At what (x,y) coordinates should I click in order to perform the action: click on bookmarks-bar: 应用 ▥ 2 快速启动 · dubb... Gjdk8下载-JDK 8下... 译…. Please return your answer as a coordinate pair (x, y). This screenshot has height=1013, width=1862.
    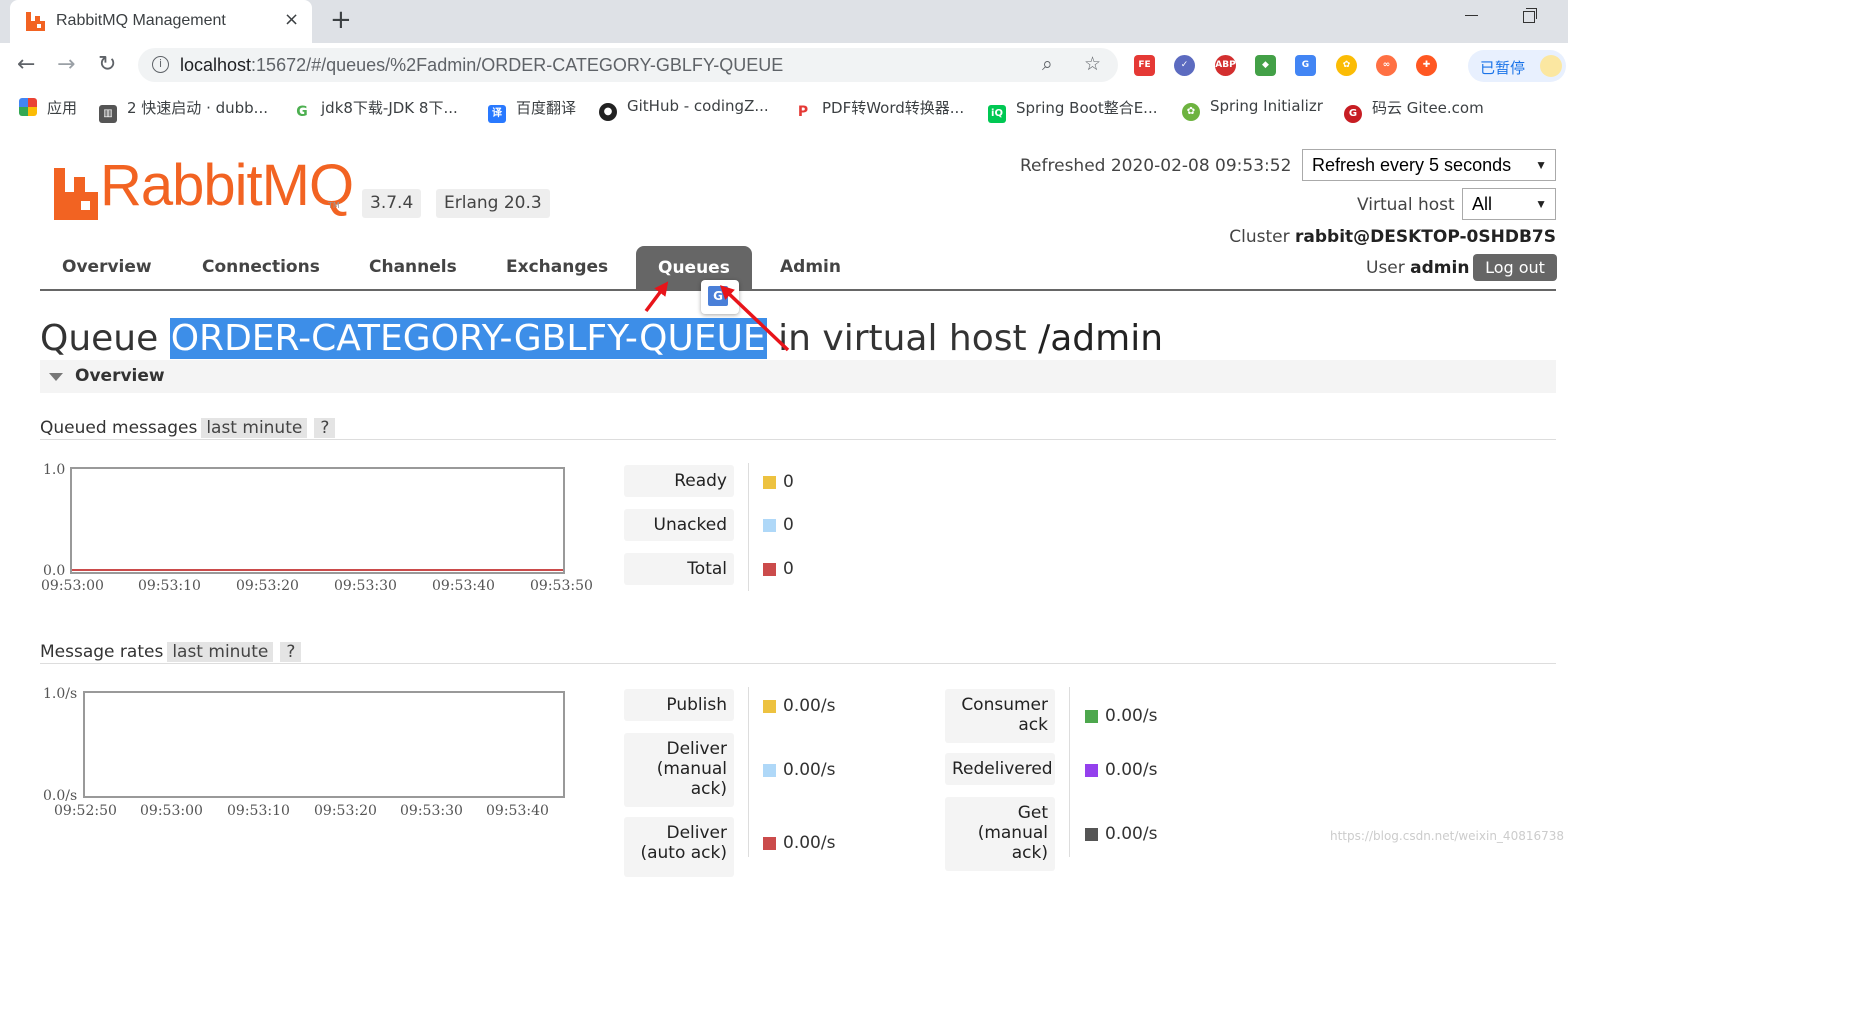
    Looking at the image, I should click on (784, 107).